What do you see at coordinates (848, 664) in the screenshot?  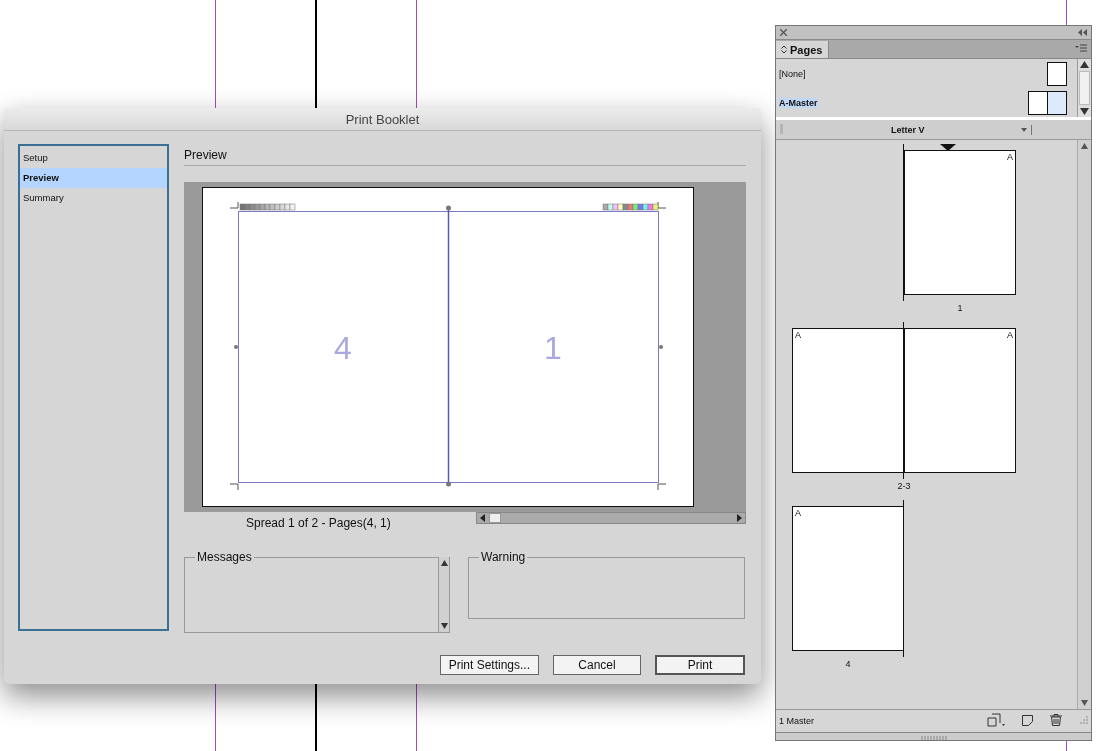 I see `page-label: 4` at bounding box center [848, 664].